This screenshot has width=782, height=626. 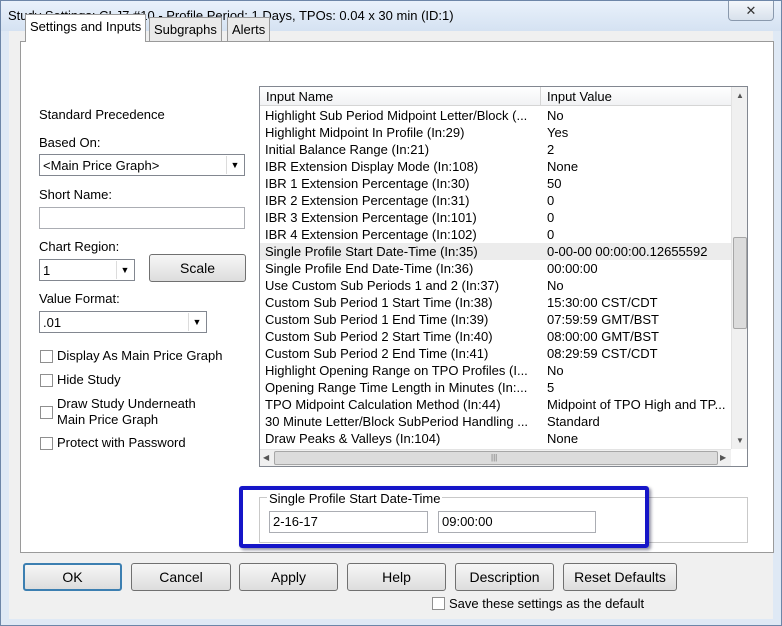 What do you see at coordinates (46, 380) in the screenshot?
I see `hide-study-checkbox` at bounding box center [46, 380].